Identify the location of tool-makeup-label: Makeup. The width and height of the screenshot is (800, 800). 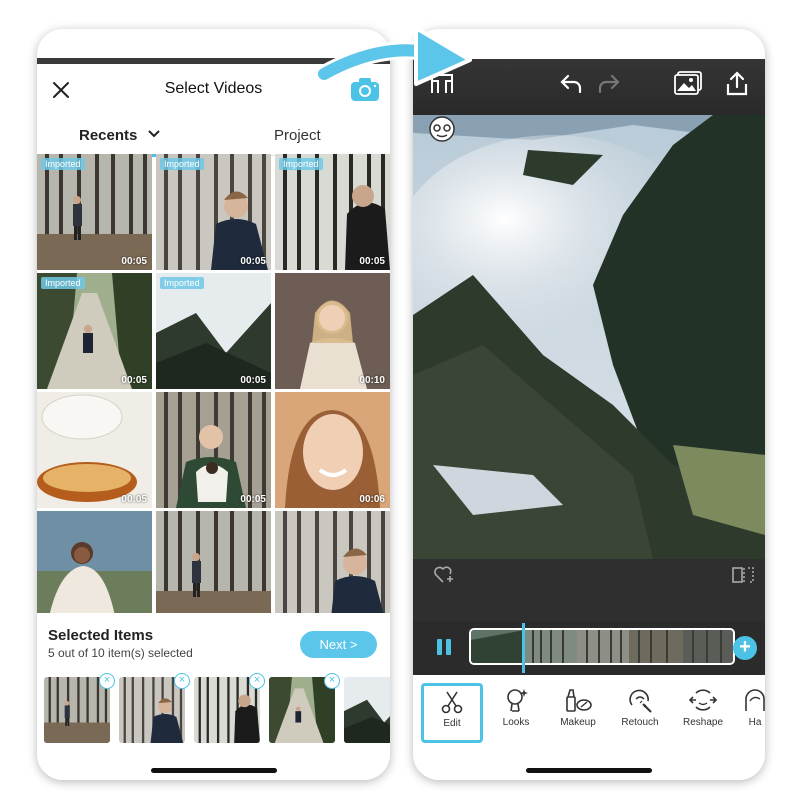
(578, 722).